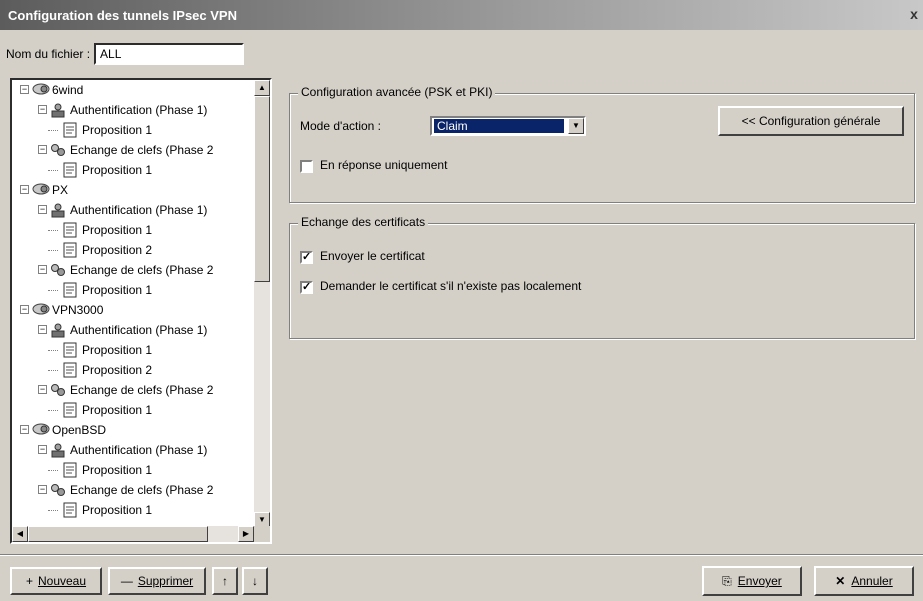 This screenshot has width=923, height=601. What do you see at coordinates (165, 581) in the screenshot?
I see `delete-button-label: Supprimer` at bounding box center [165, 581].